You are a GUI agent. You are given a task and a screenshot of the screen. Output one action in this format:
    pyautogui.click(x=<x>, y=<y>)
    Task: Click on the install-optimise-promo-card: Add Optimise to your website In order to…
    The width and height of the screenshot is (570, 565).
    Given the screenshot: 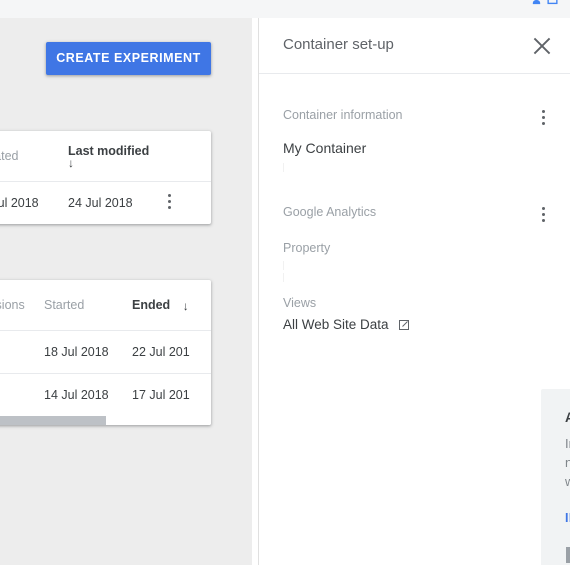 What is the action you would take?
    pyautogui.click(x=555, y=477)
    